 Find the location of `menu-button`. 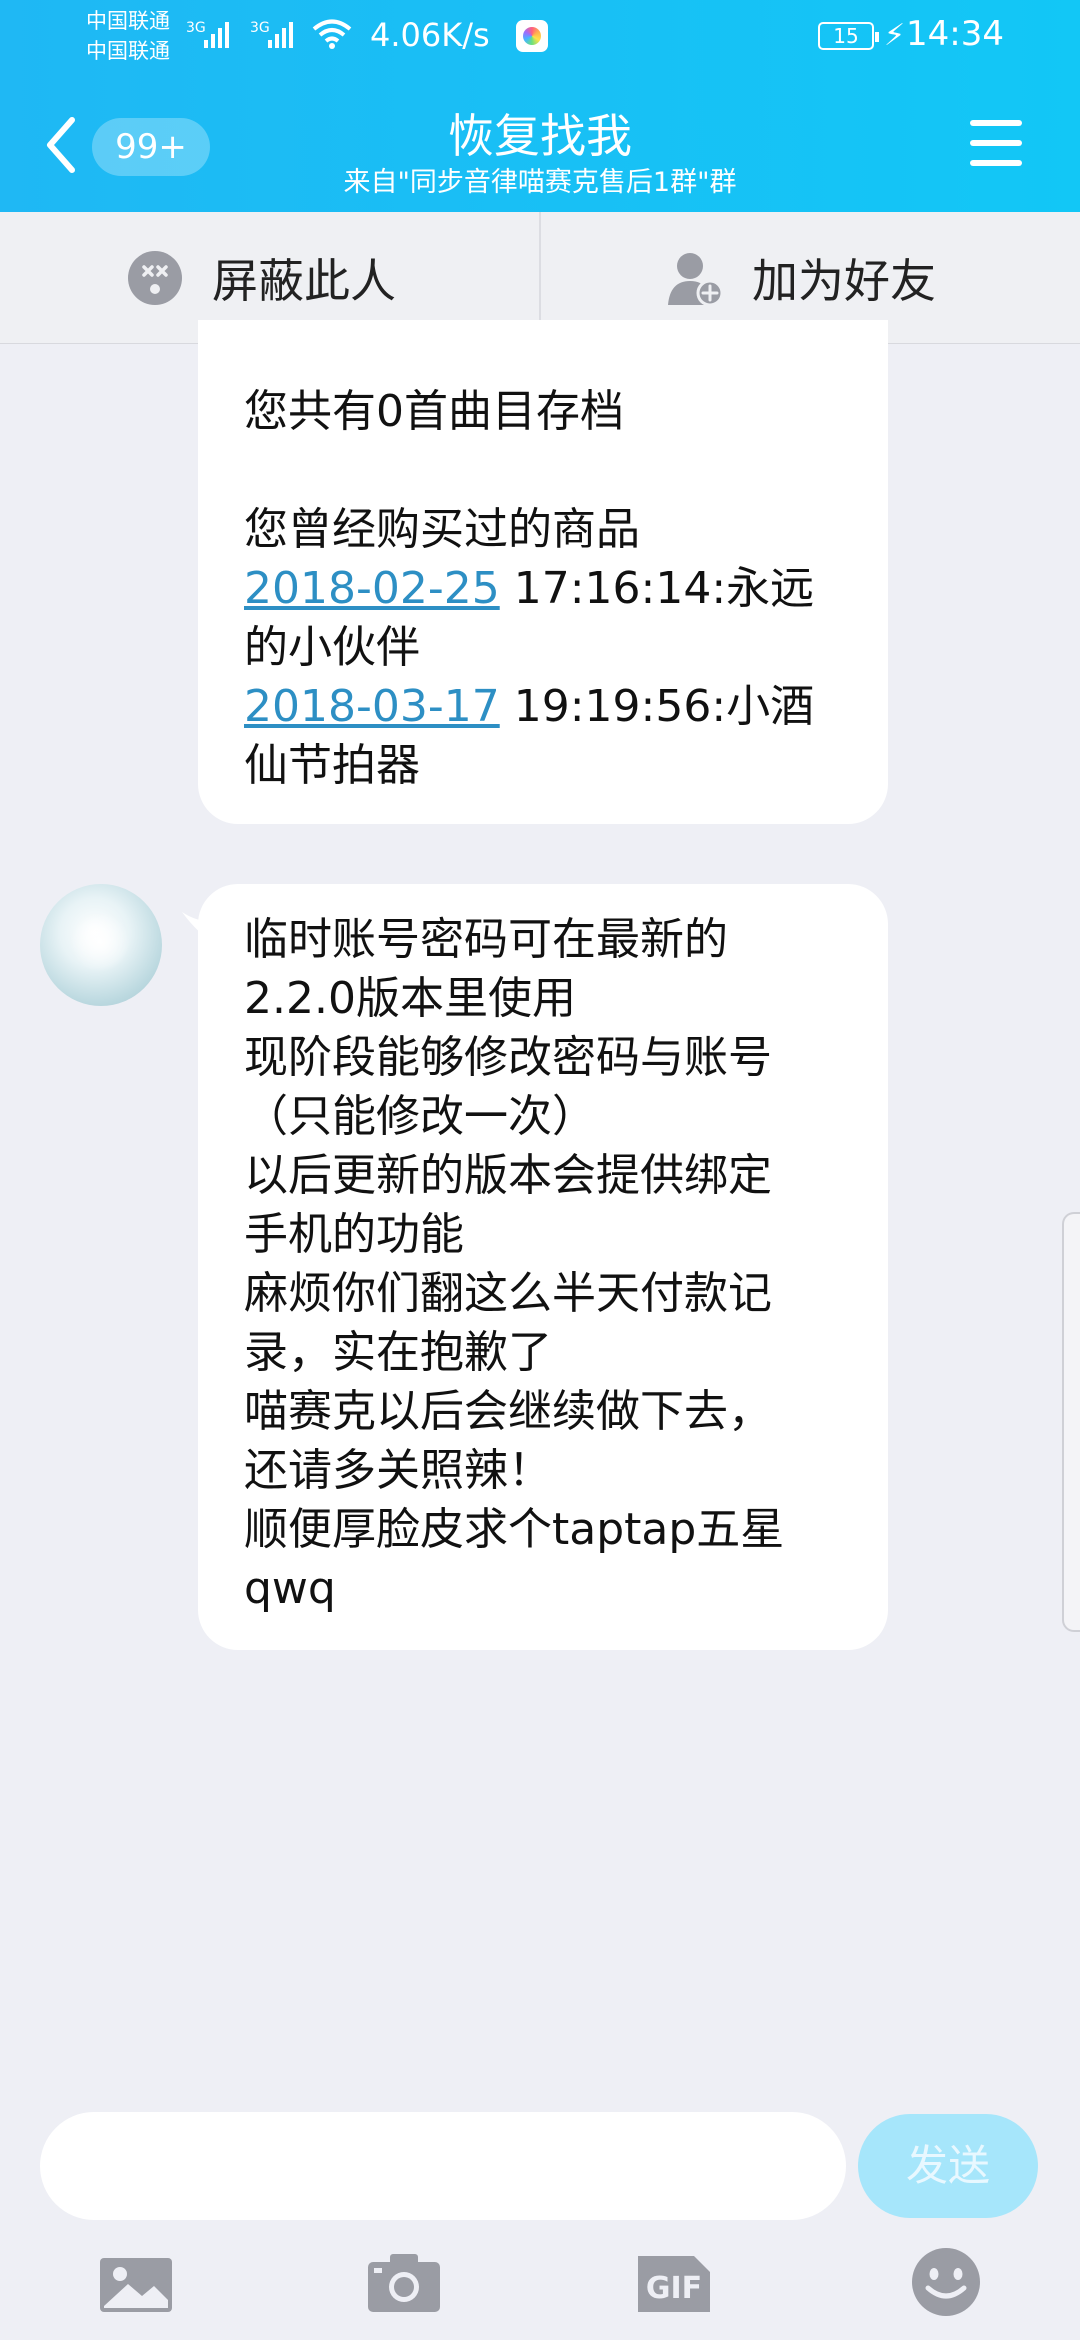

menu-button is located at coordinates (996, 145).